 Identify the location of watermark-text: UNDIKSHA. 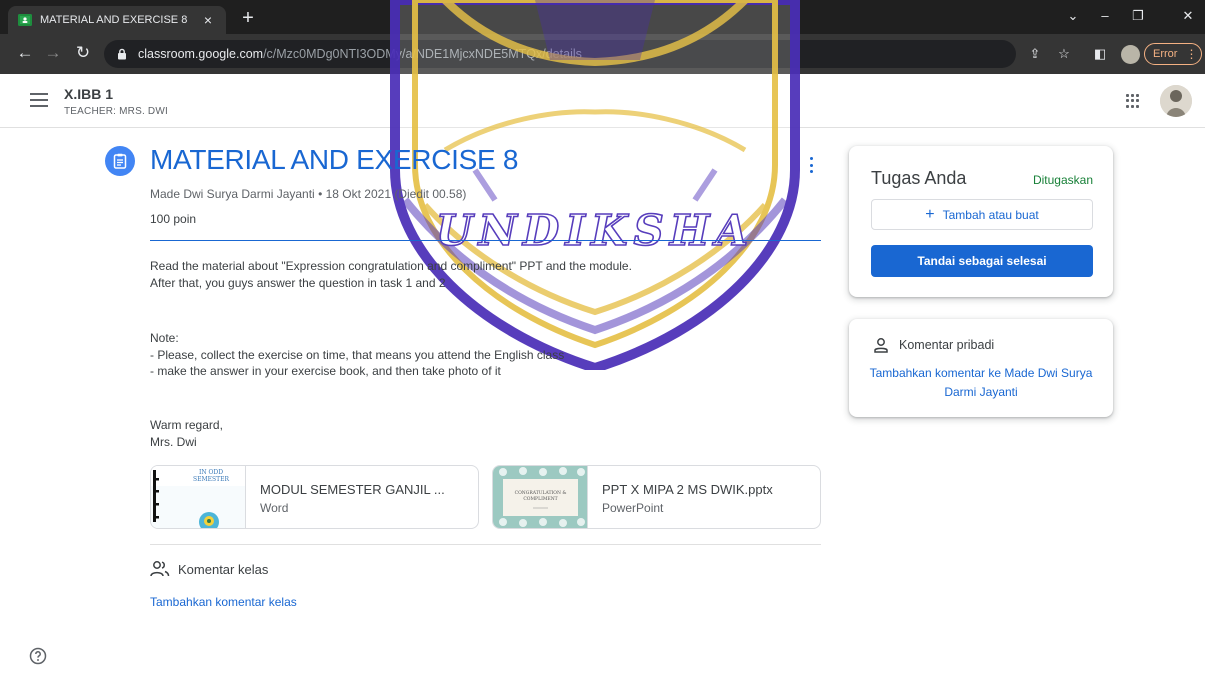
(595, 230).